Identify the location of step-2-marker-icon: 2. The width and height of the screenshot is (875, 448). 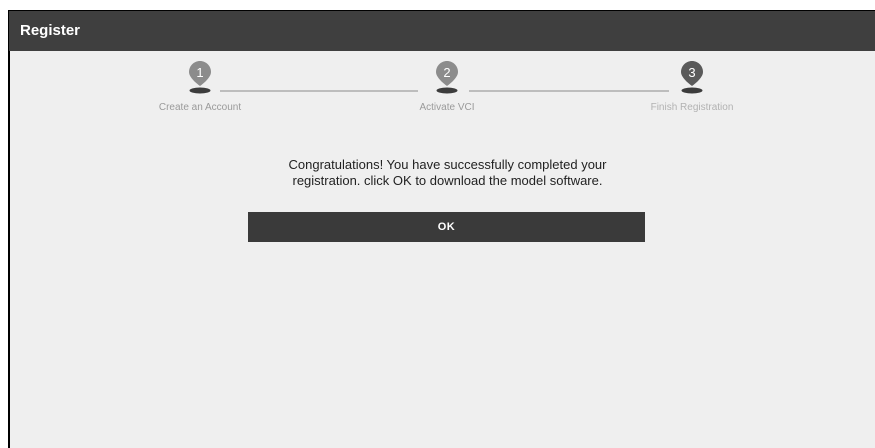
(447, 77).